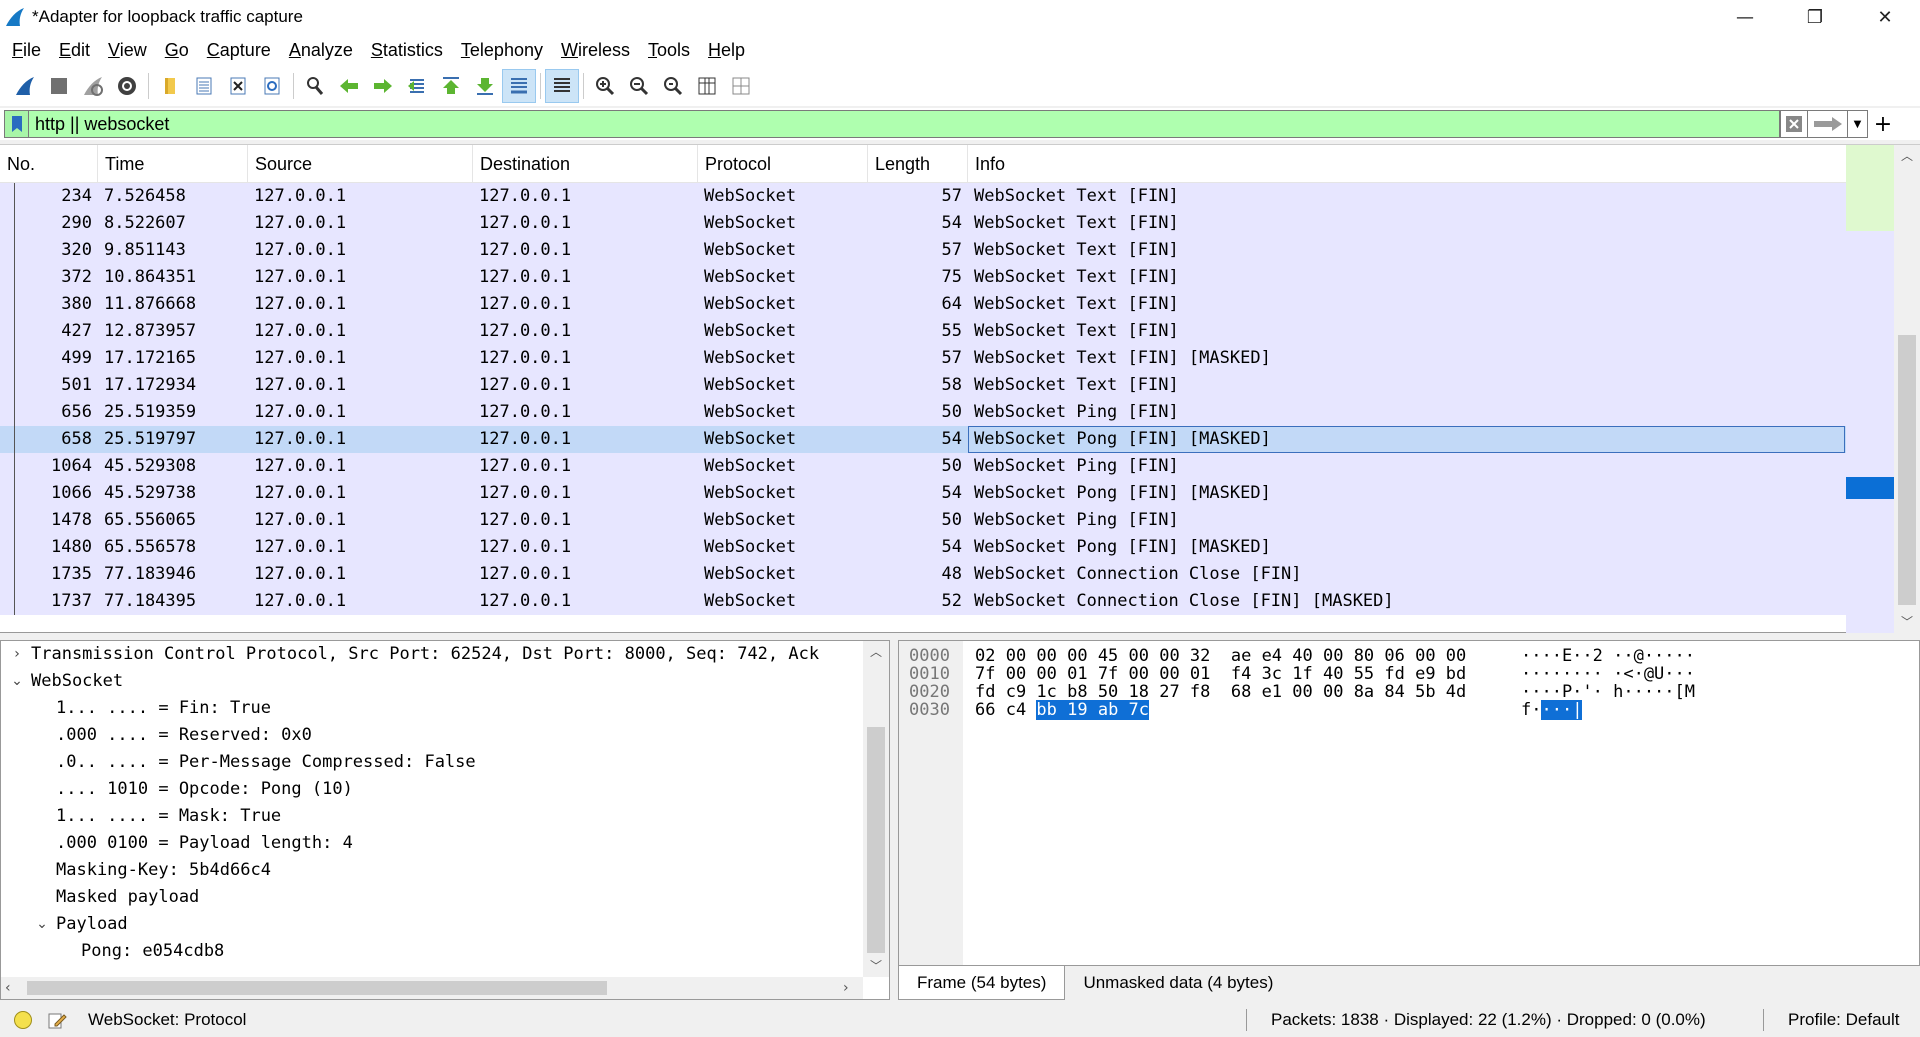  Describe the element at coordinates (445, 870) in the screenshot. I see `detail-tree-item: Masking-Key: 5b4d66c4` at that location.